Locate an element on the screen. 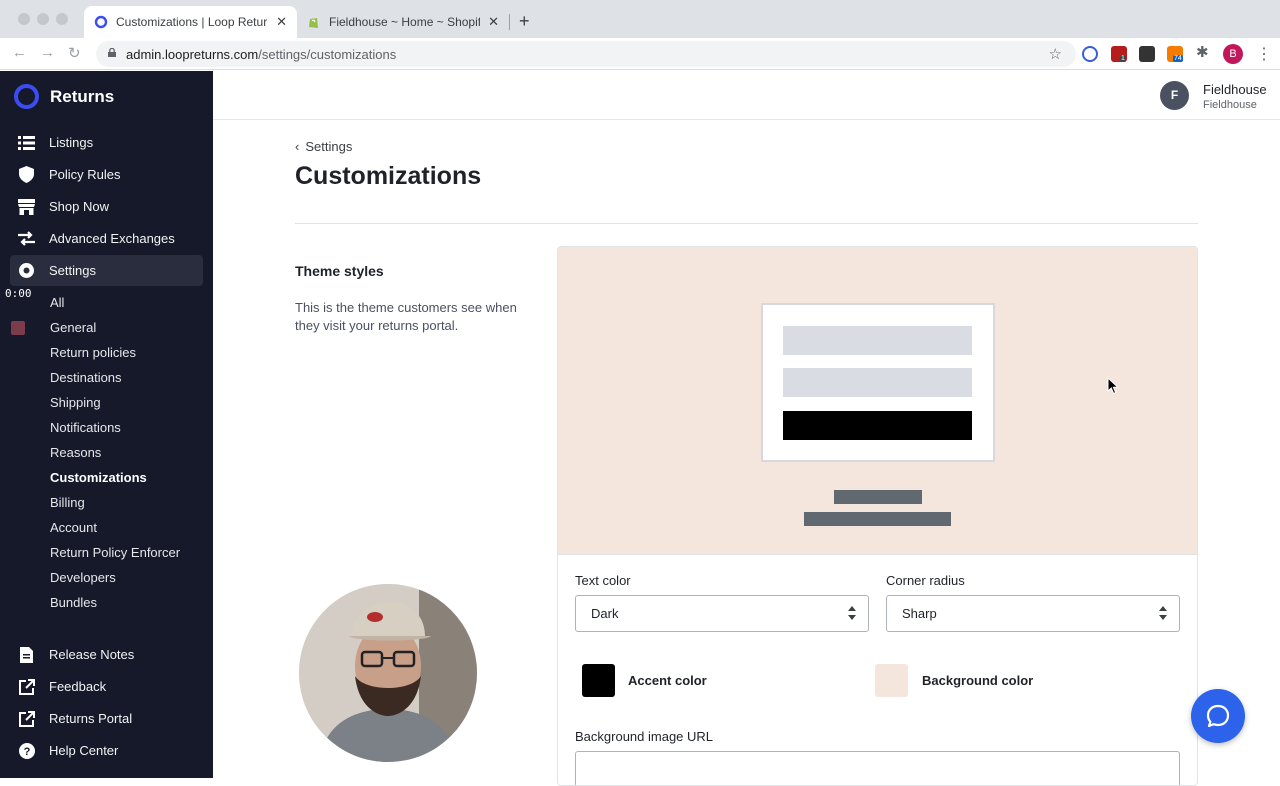  page-title: Customizations is located at coordinates (388, 176).